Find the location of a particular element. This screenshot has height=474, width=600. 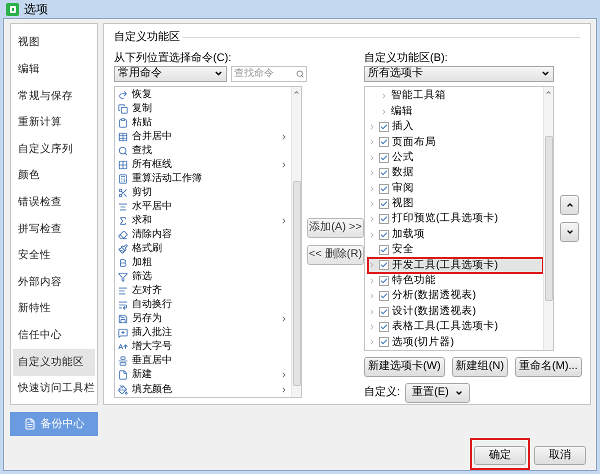

tree-item: 特色功能 is located at coordinates (455, 281).